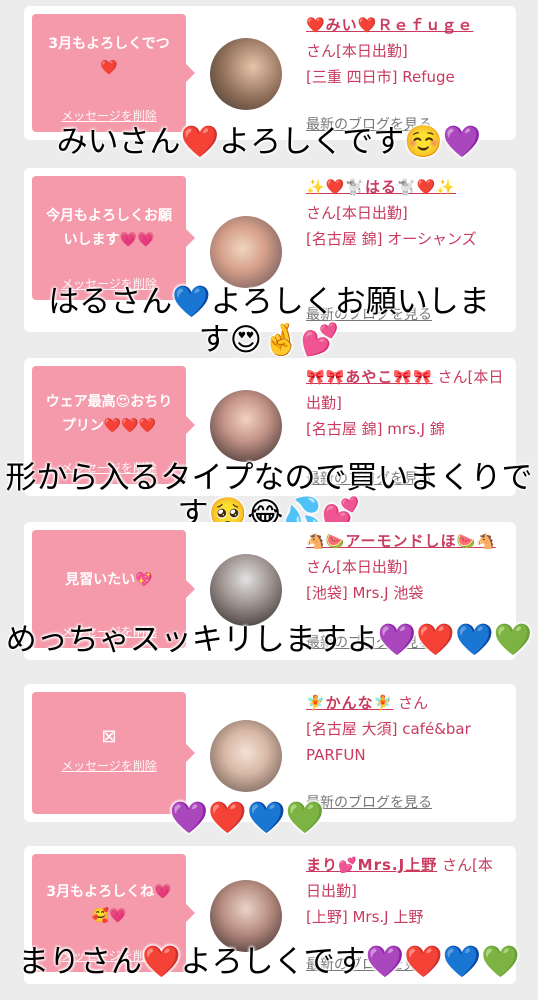 This screenshot has height=1000, width=538. I want to click on profile-location: [上野] Mrs.J 上野, so click(365, 917).